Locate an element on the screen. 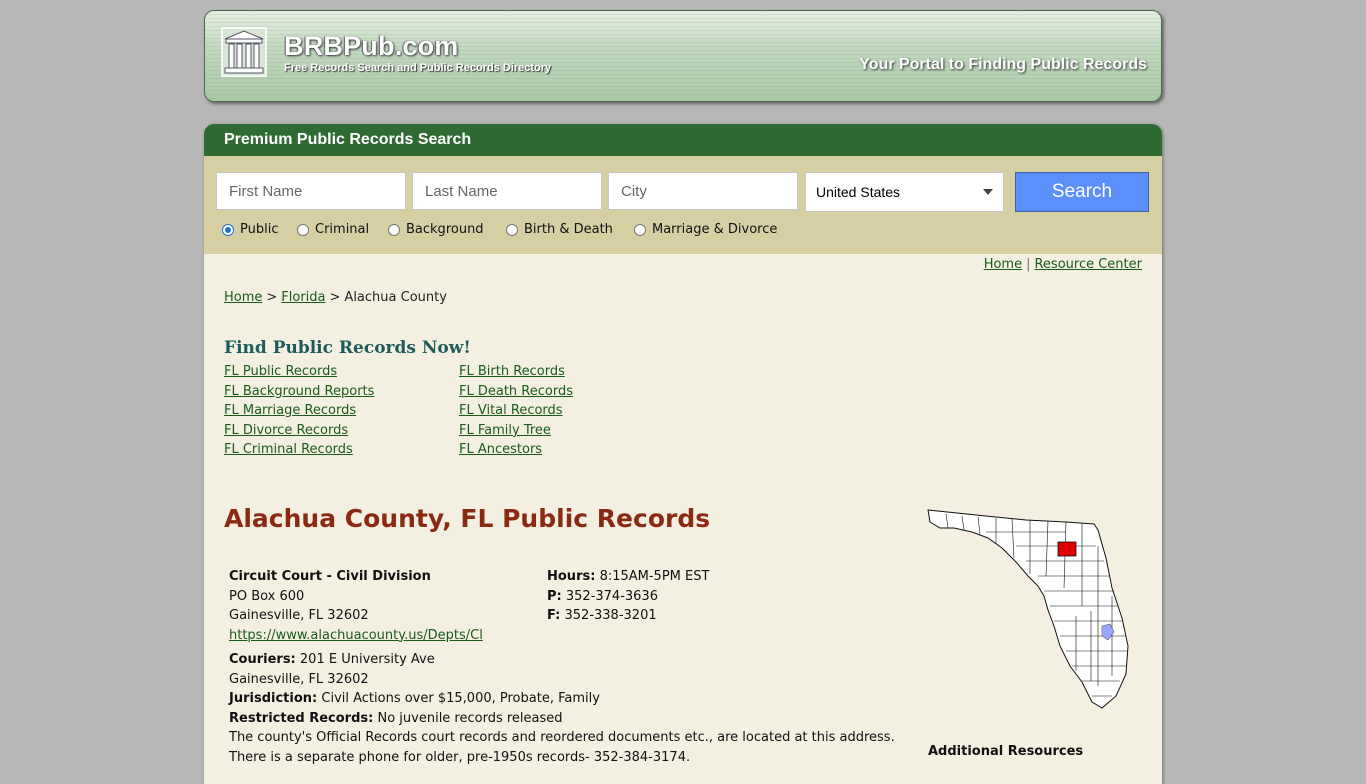  jurisdiction-label: Jurisdiction: is located at coordinates (273, 698).